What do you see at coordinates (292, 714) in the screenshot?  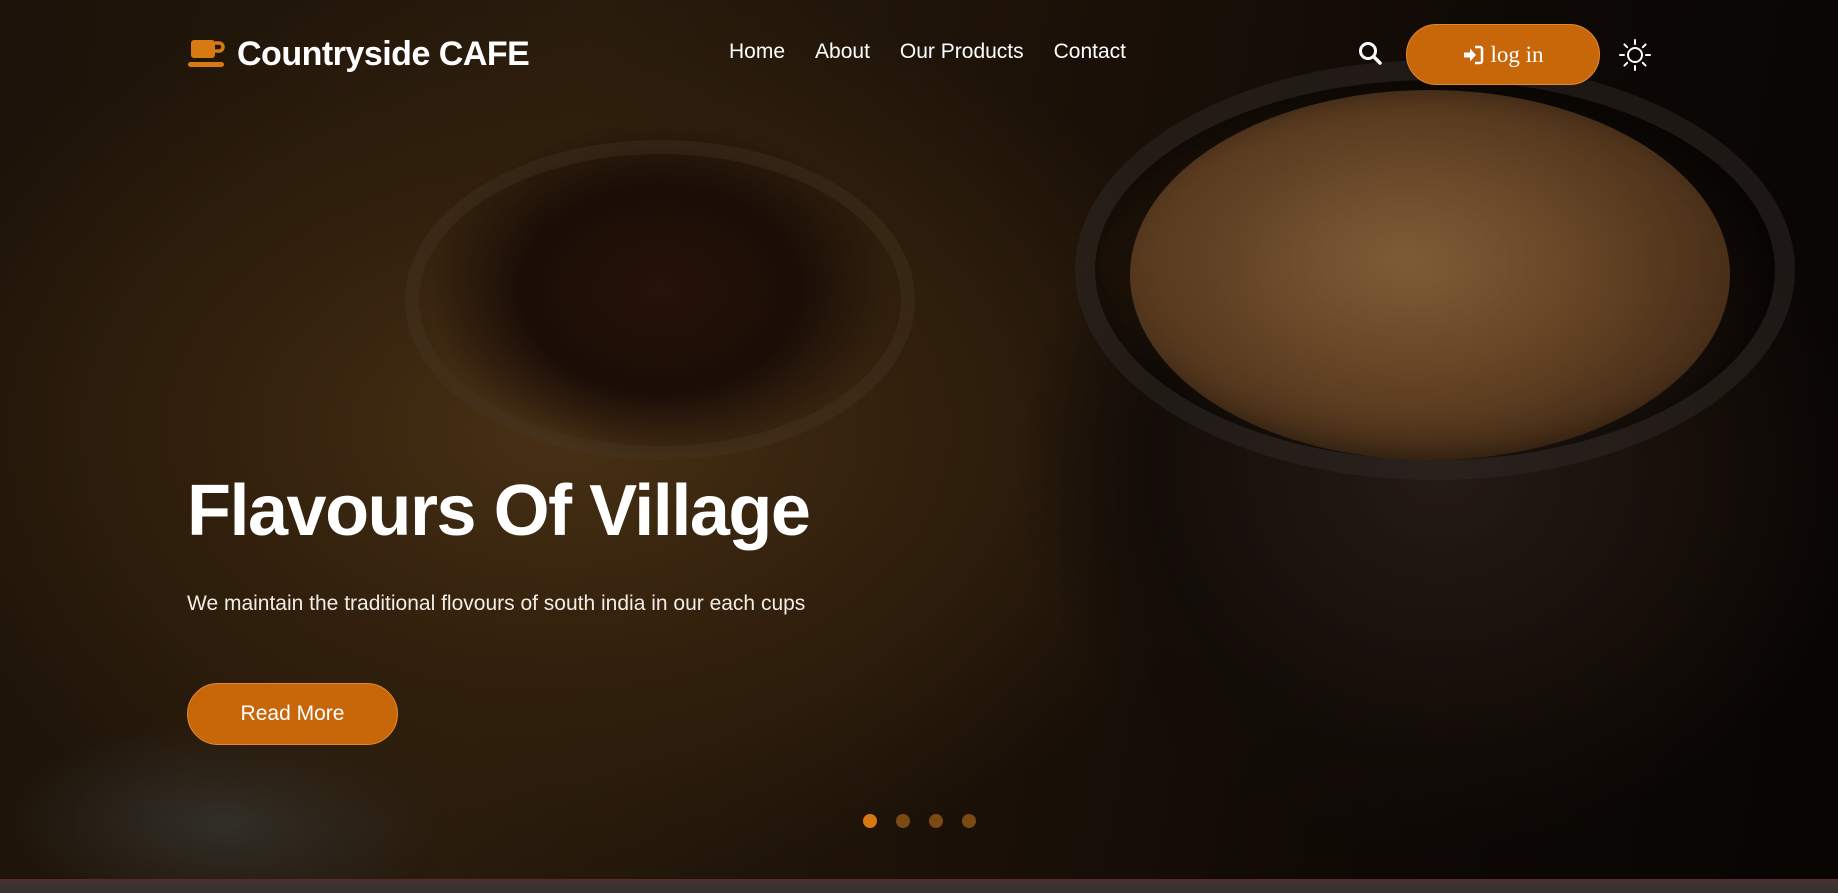 I see `read-more-button: Read More` at bounding box center [292, 714].